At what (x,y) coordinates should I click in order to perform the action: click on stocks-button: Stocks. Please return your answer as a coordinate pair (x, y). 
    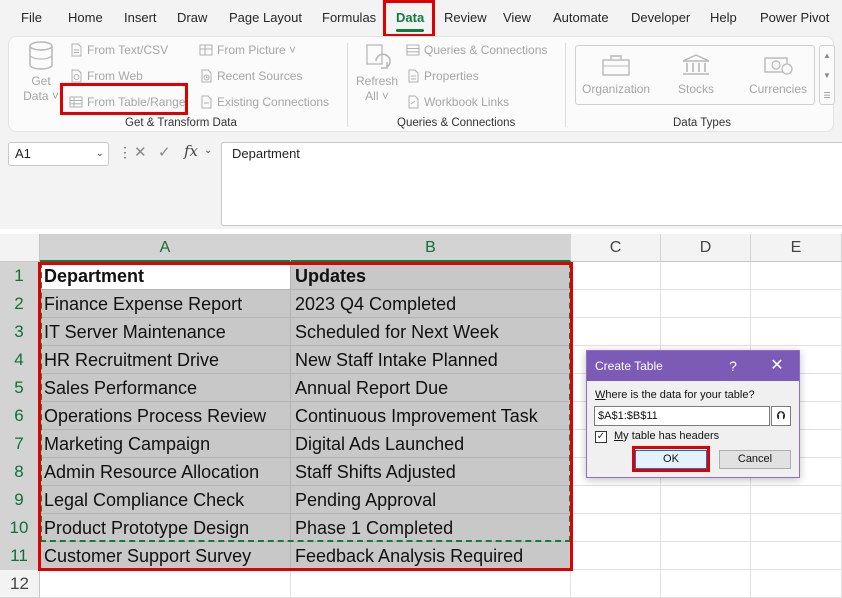
    Looking at the image, I should click on (696, 75).